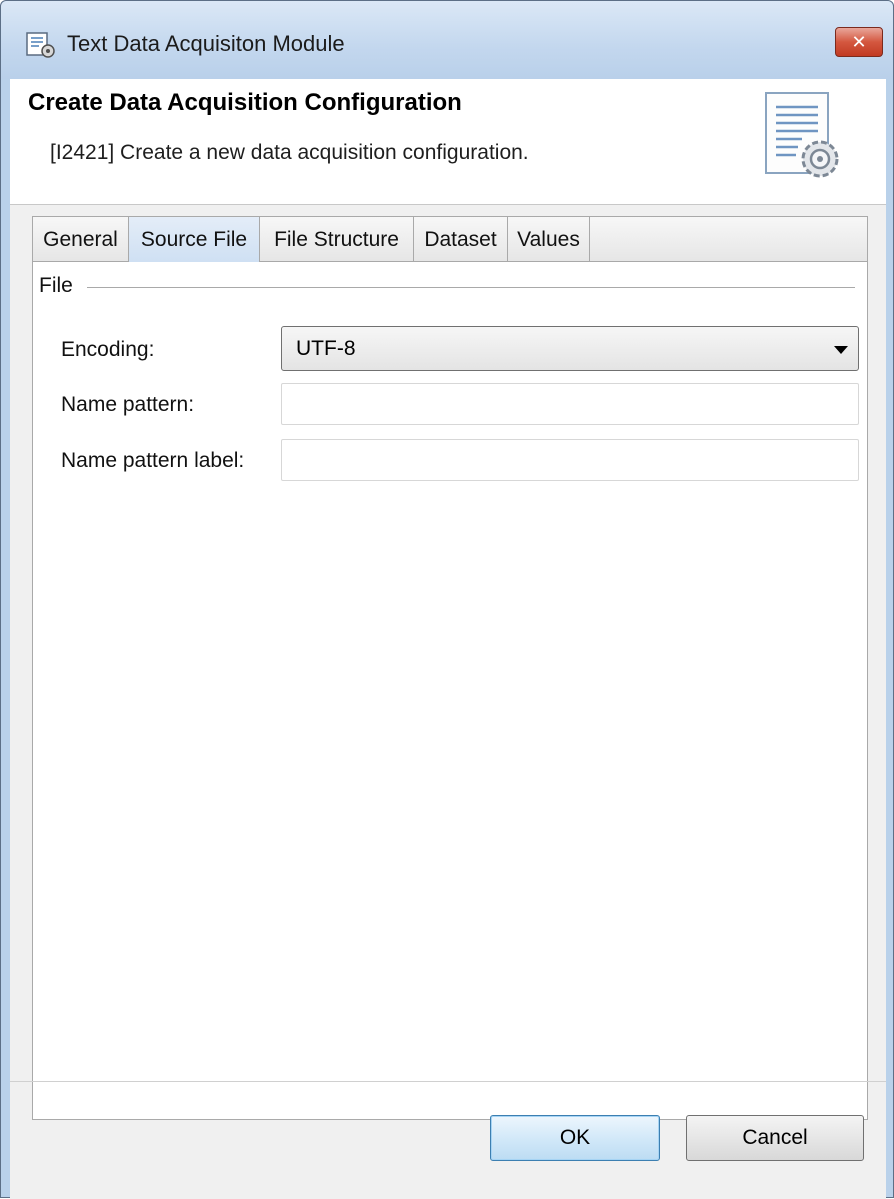 The height and width of the screenshot is (1199, 894). I want to click on tab-label: Source File, so click(194, 239).